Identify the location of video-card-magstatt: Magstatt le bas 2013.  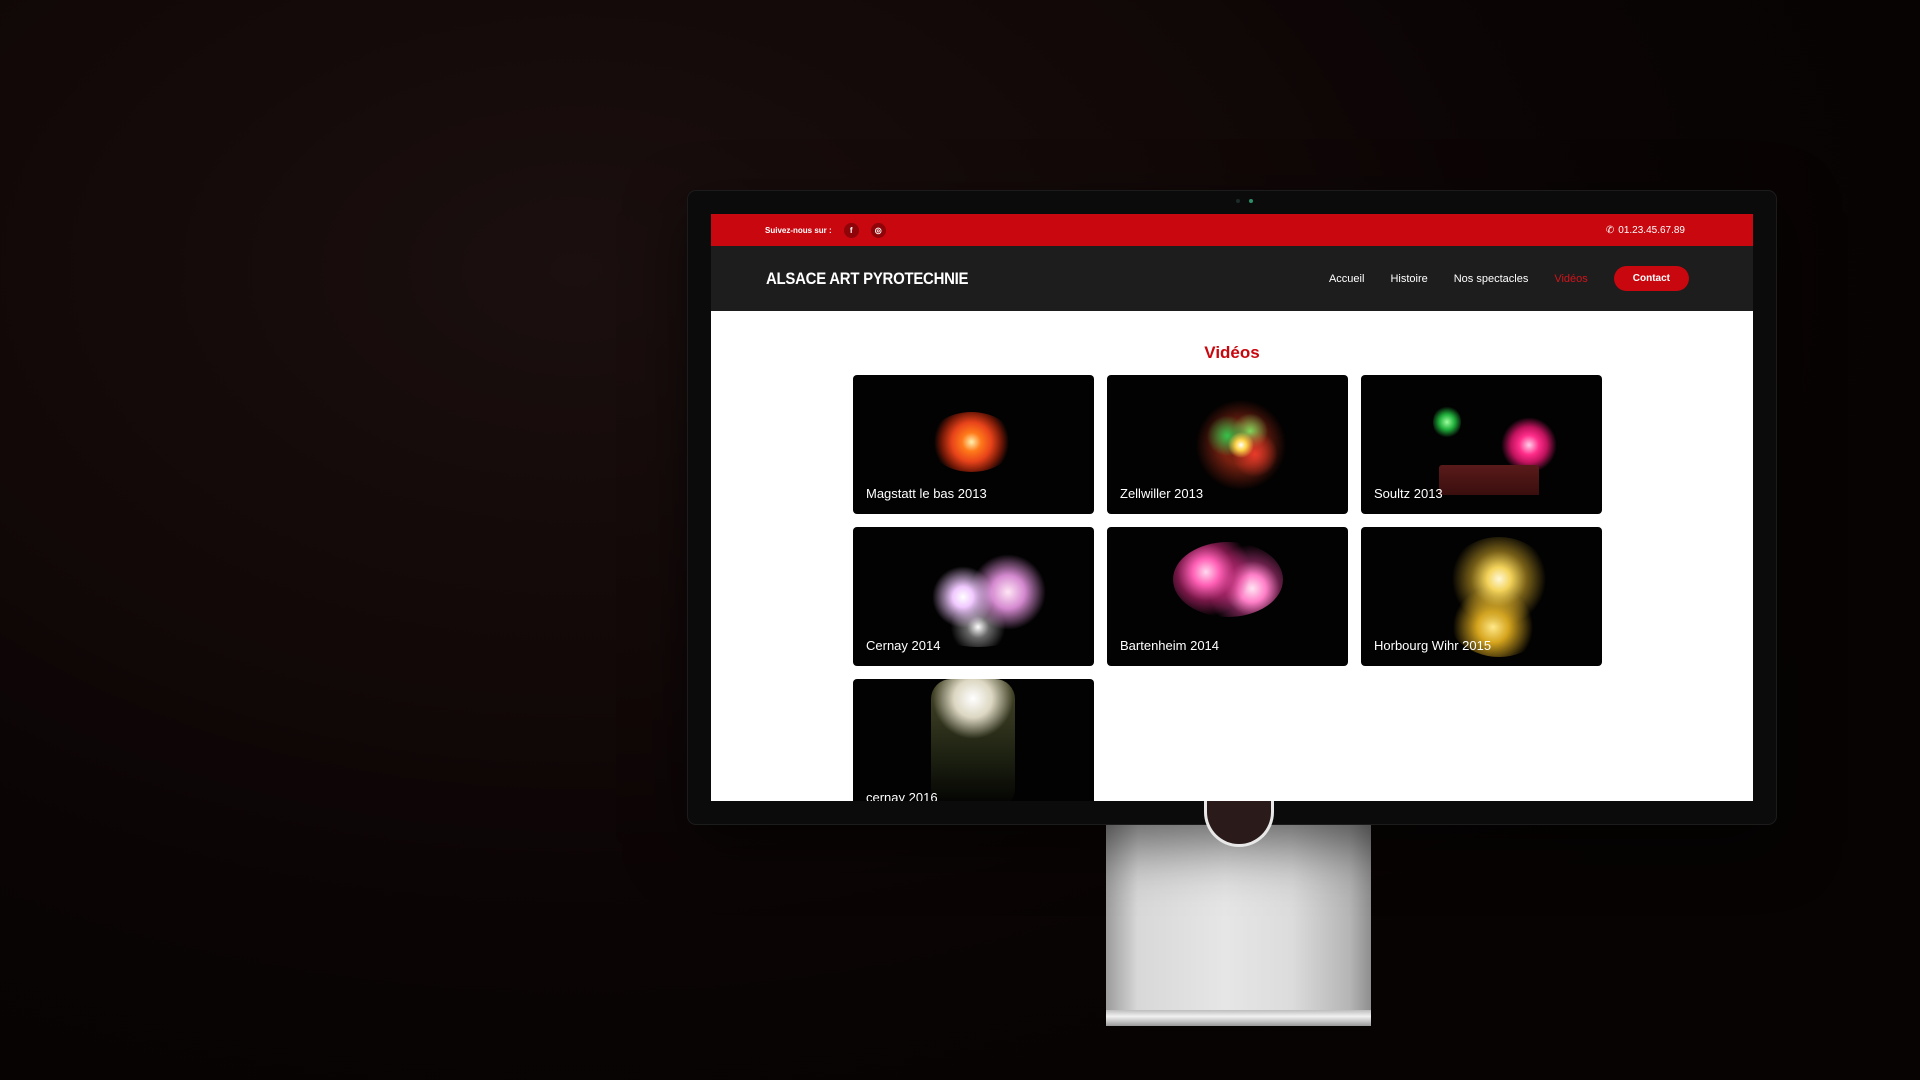
(973, 444).